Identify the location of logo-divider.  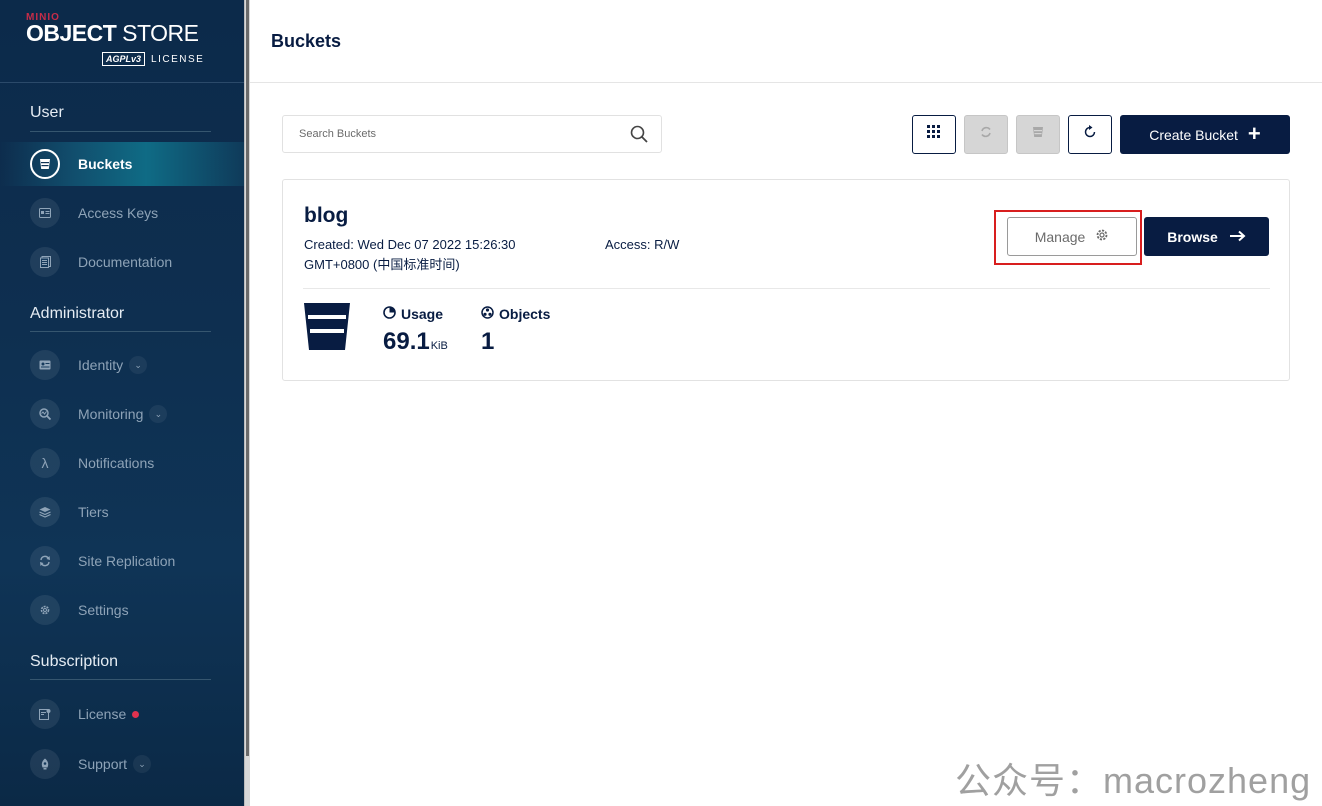
(122, 82).